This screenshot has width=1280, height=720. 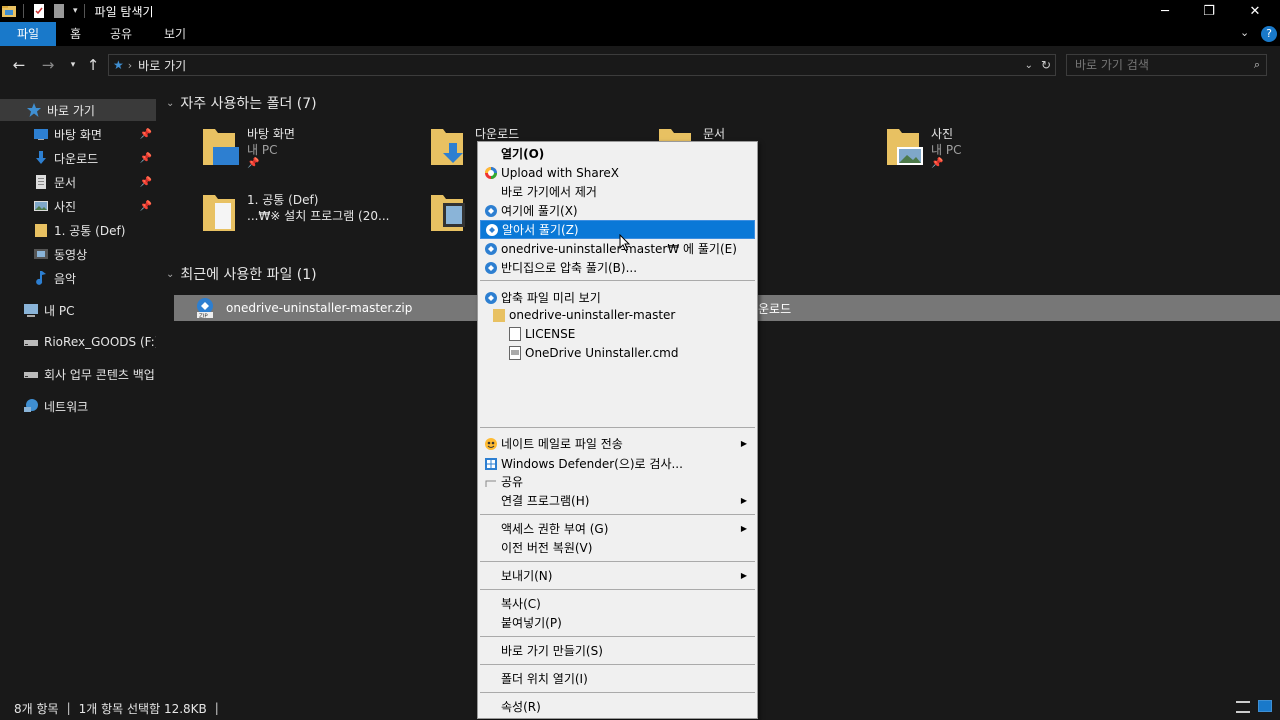 What do you see at coordinates (283, 200) in the screenshot?
I see `tile-name: 1. 공통 (Def)` at bounding box center [283, 200].